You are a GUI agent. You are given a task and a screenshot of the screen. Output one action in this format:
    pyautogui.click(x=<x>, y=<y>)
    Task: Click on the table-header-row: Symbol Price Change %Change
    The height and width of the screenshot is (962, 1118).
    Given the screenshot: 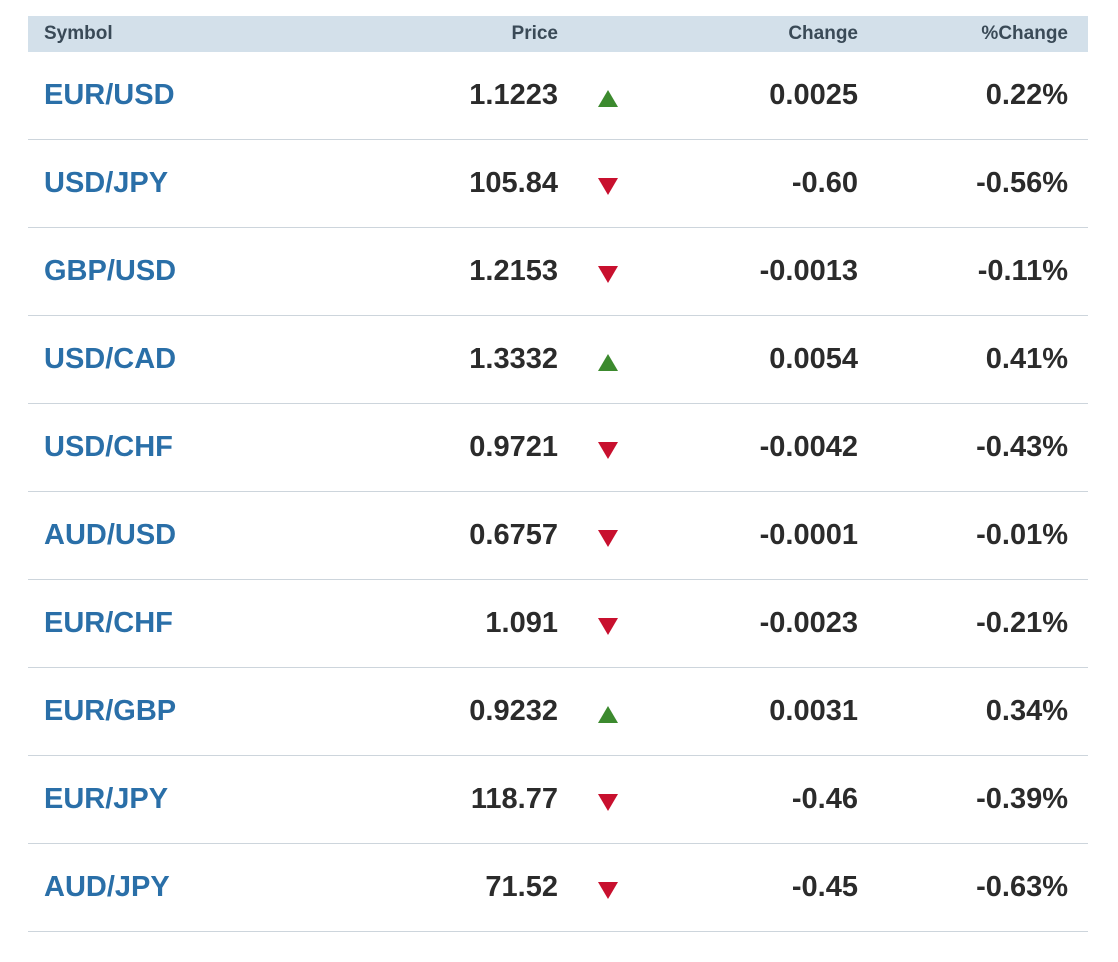 What is the action you would take?
    pyautogui.click(x=558, y=34)
    